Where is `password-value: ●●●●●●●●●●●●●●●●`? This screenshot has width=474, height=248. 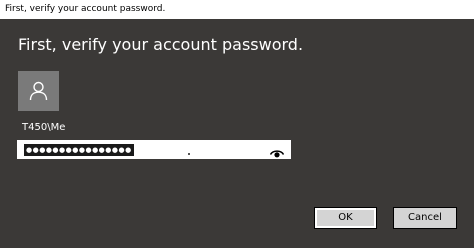 password-value: ●●●●●●●●●●●●●●●● is located at coordinates (79, 150).